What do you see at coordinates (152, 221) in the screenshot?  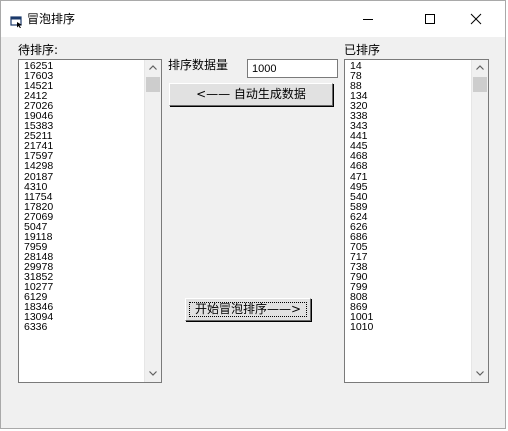 I see `unsorted-scrollbar` at bounding box center [152, 221].